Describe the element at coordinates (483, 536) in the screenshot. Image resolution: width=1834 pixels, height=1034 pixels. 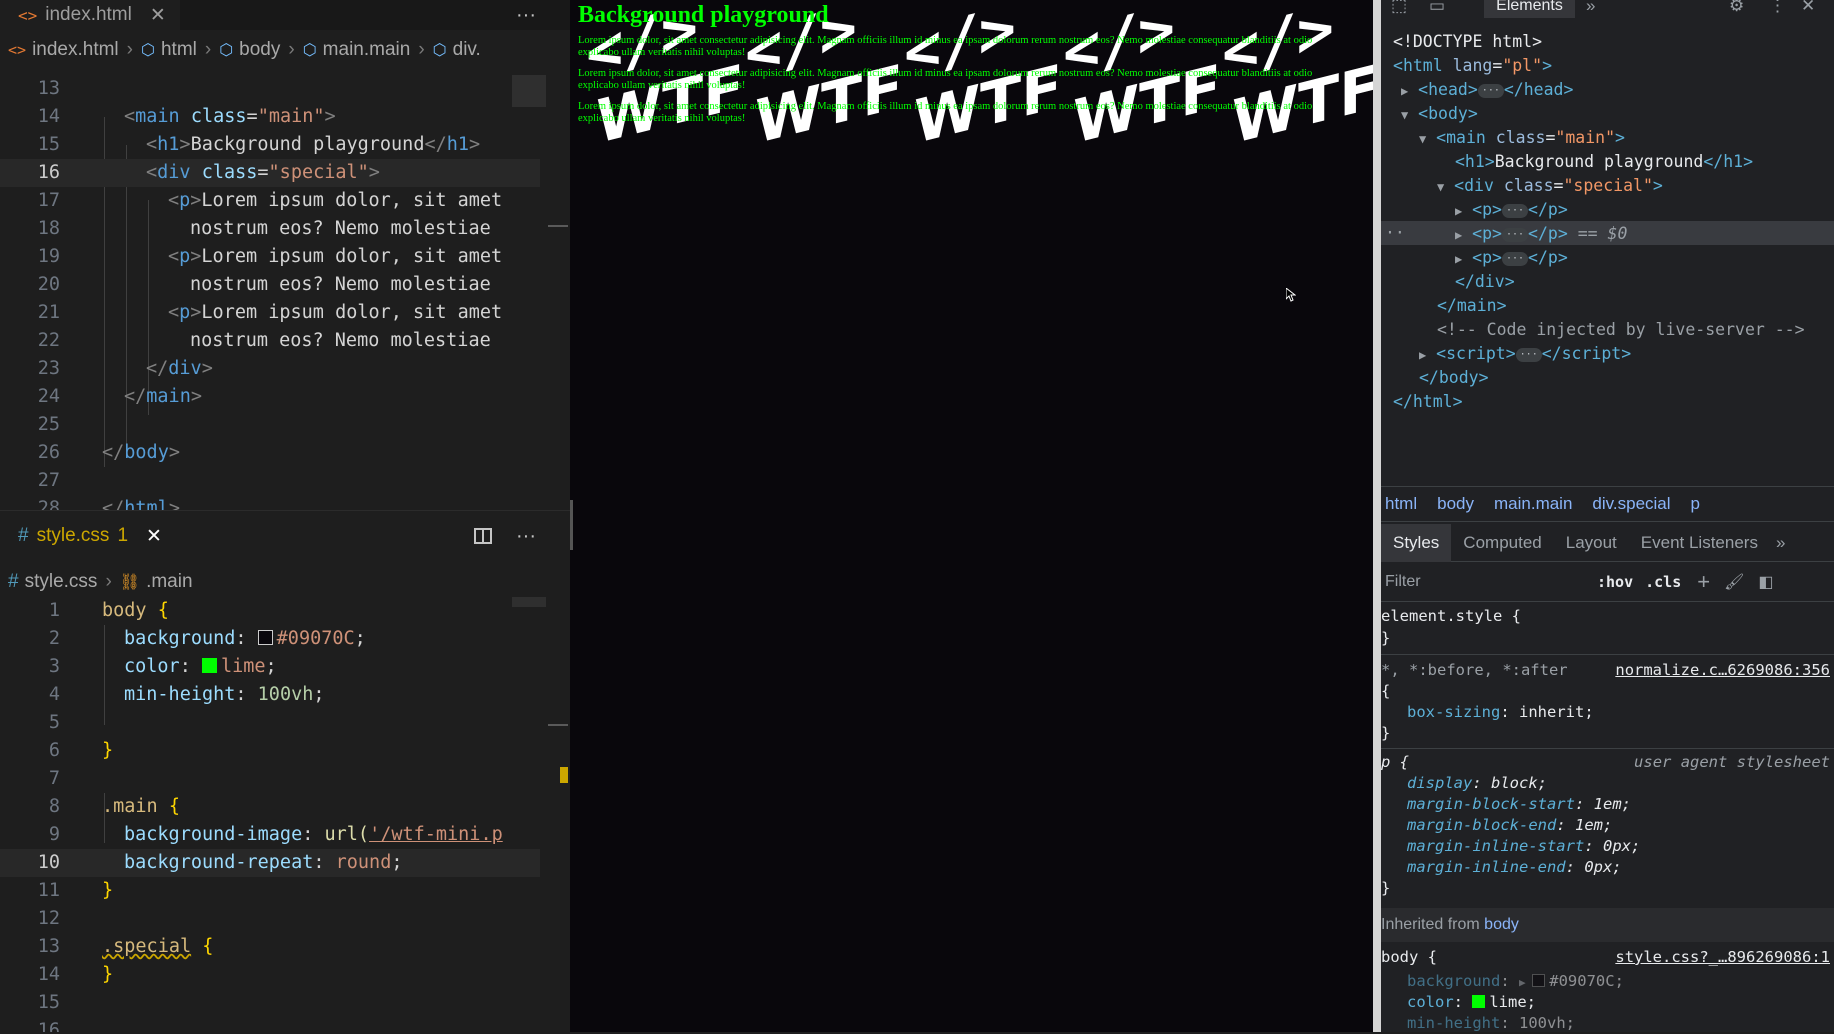
I see `split-editor-icon` at that location.